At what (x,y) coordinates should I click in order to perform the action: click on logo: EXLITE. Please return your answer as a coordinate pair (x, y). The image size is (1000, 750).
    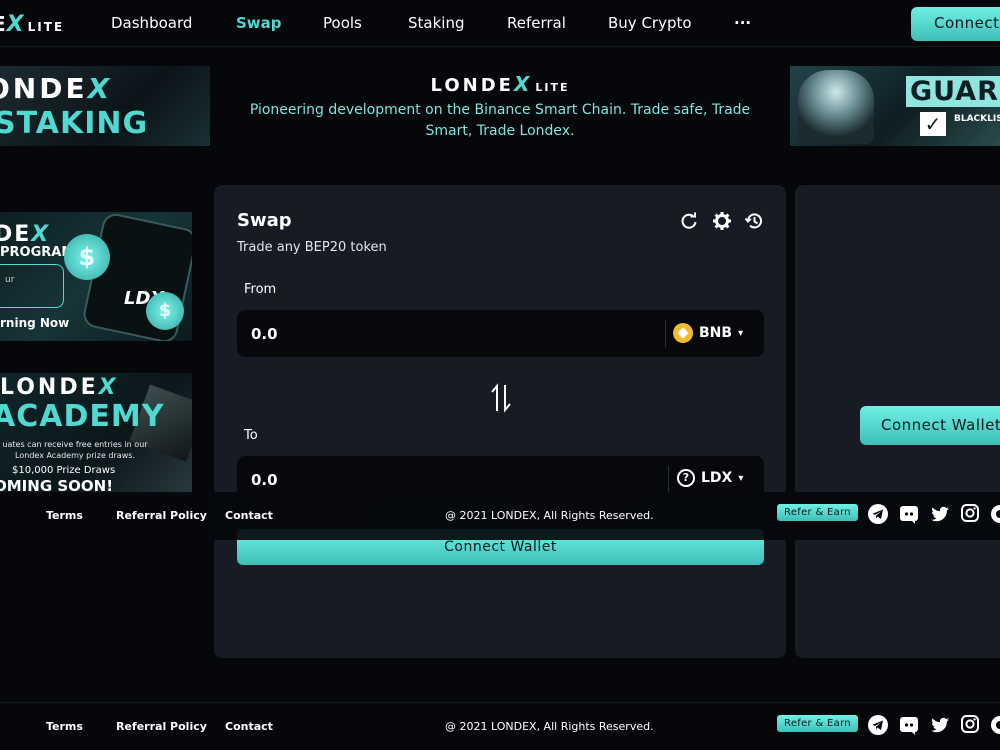
    Looking at the image, I should click on (32, 24).